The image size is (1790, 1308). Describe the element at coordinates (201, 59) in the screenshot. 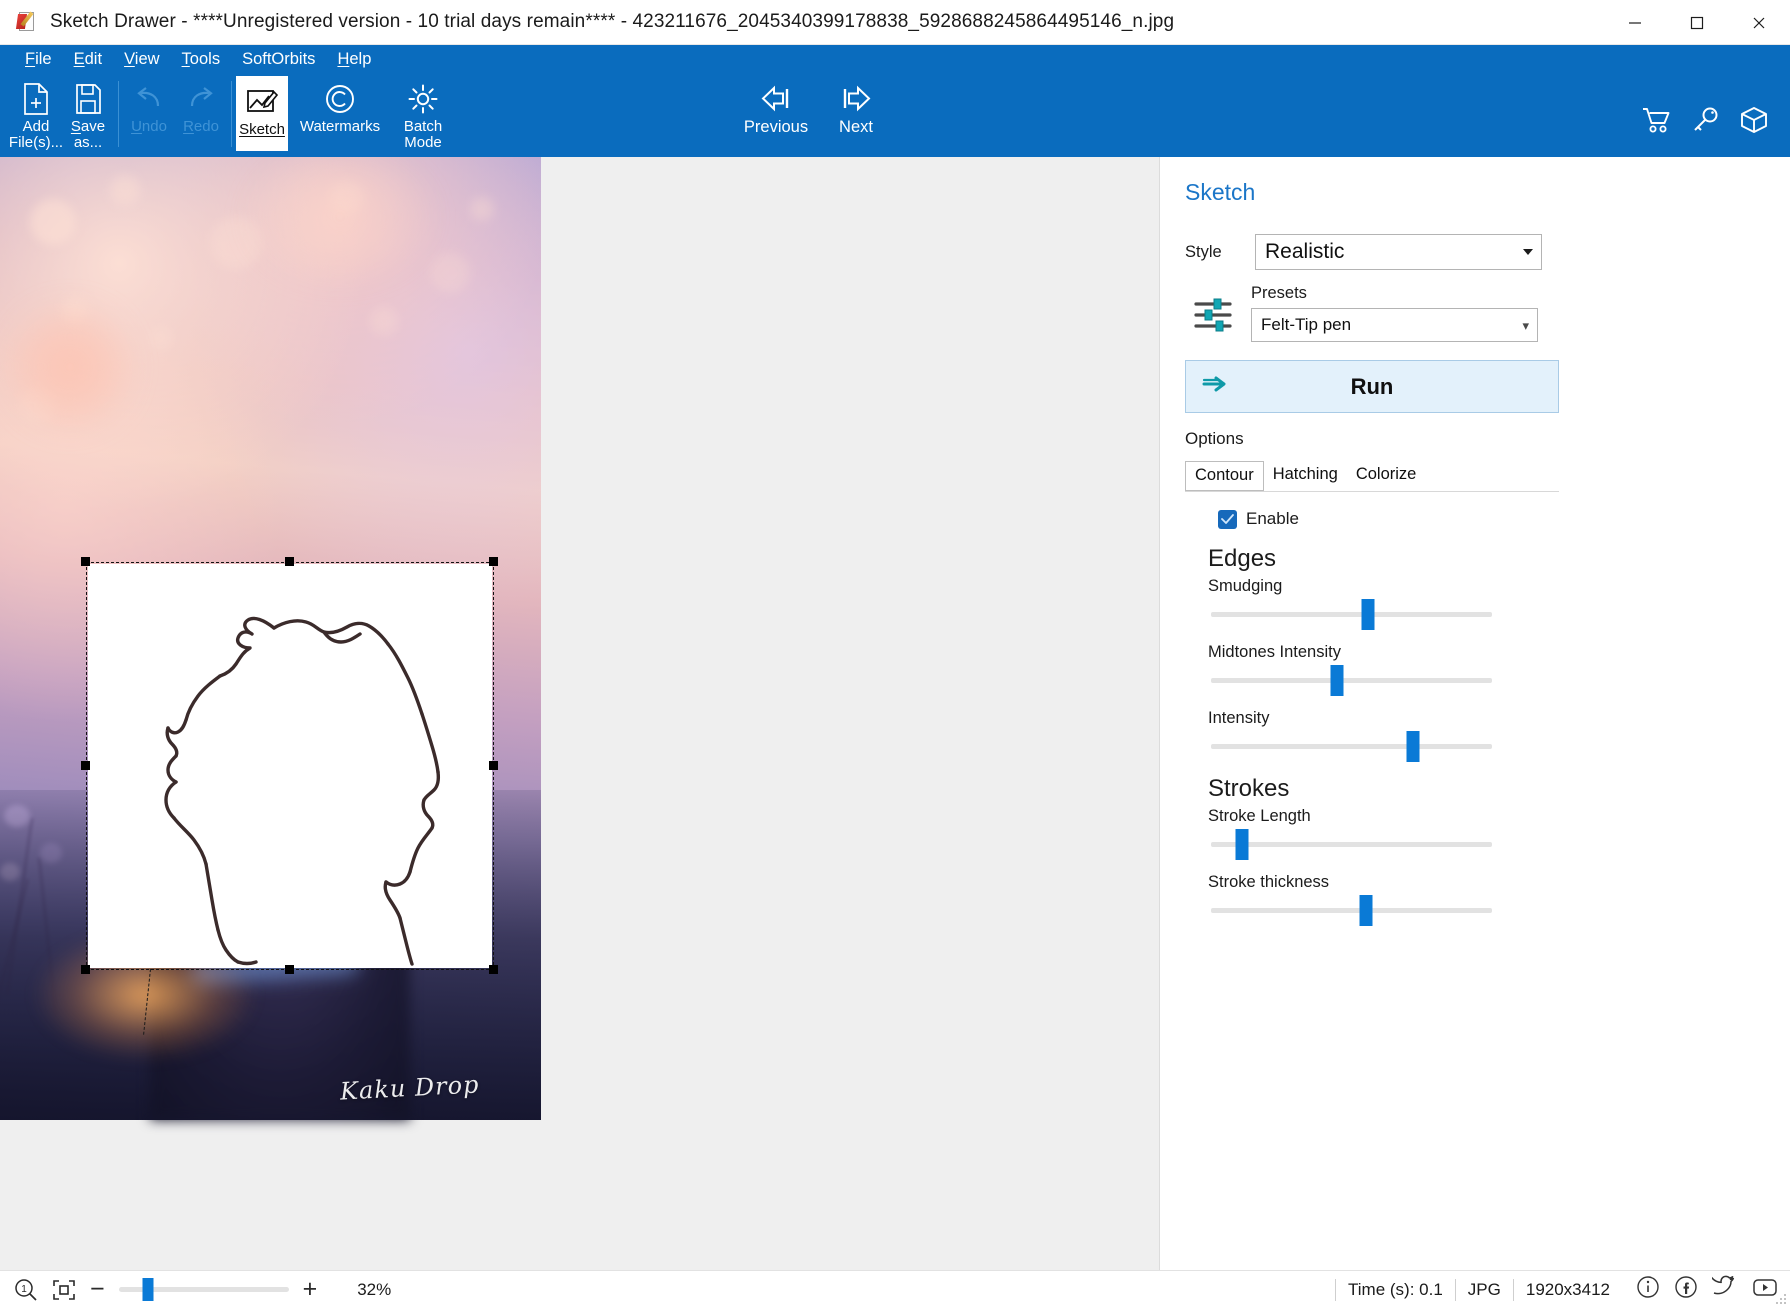

I see `menu-tools: Tools` at that location.